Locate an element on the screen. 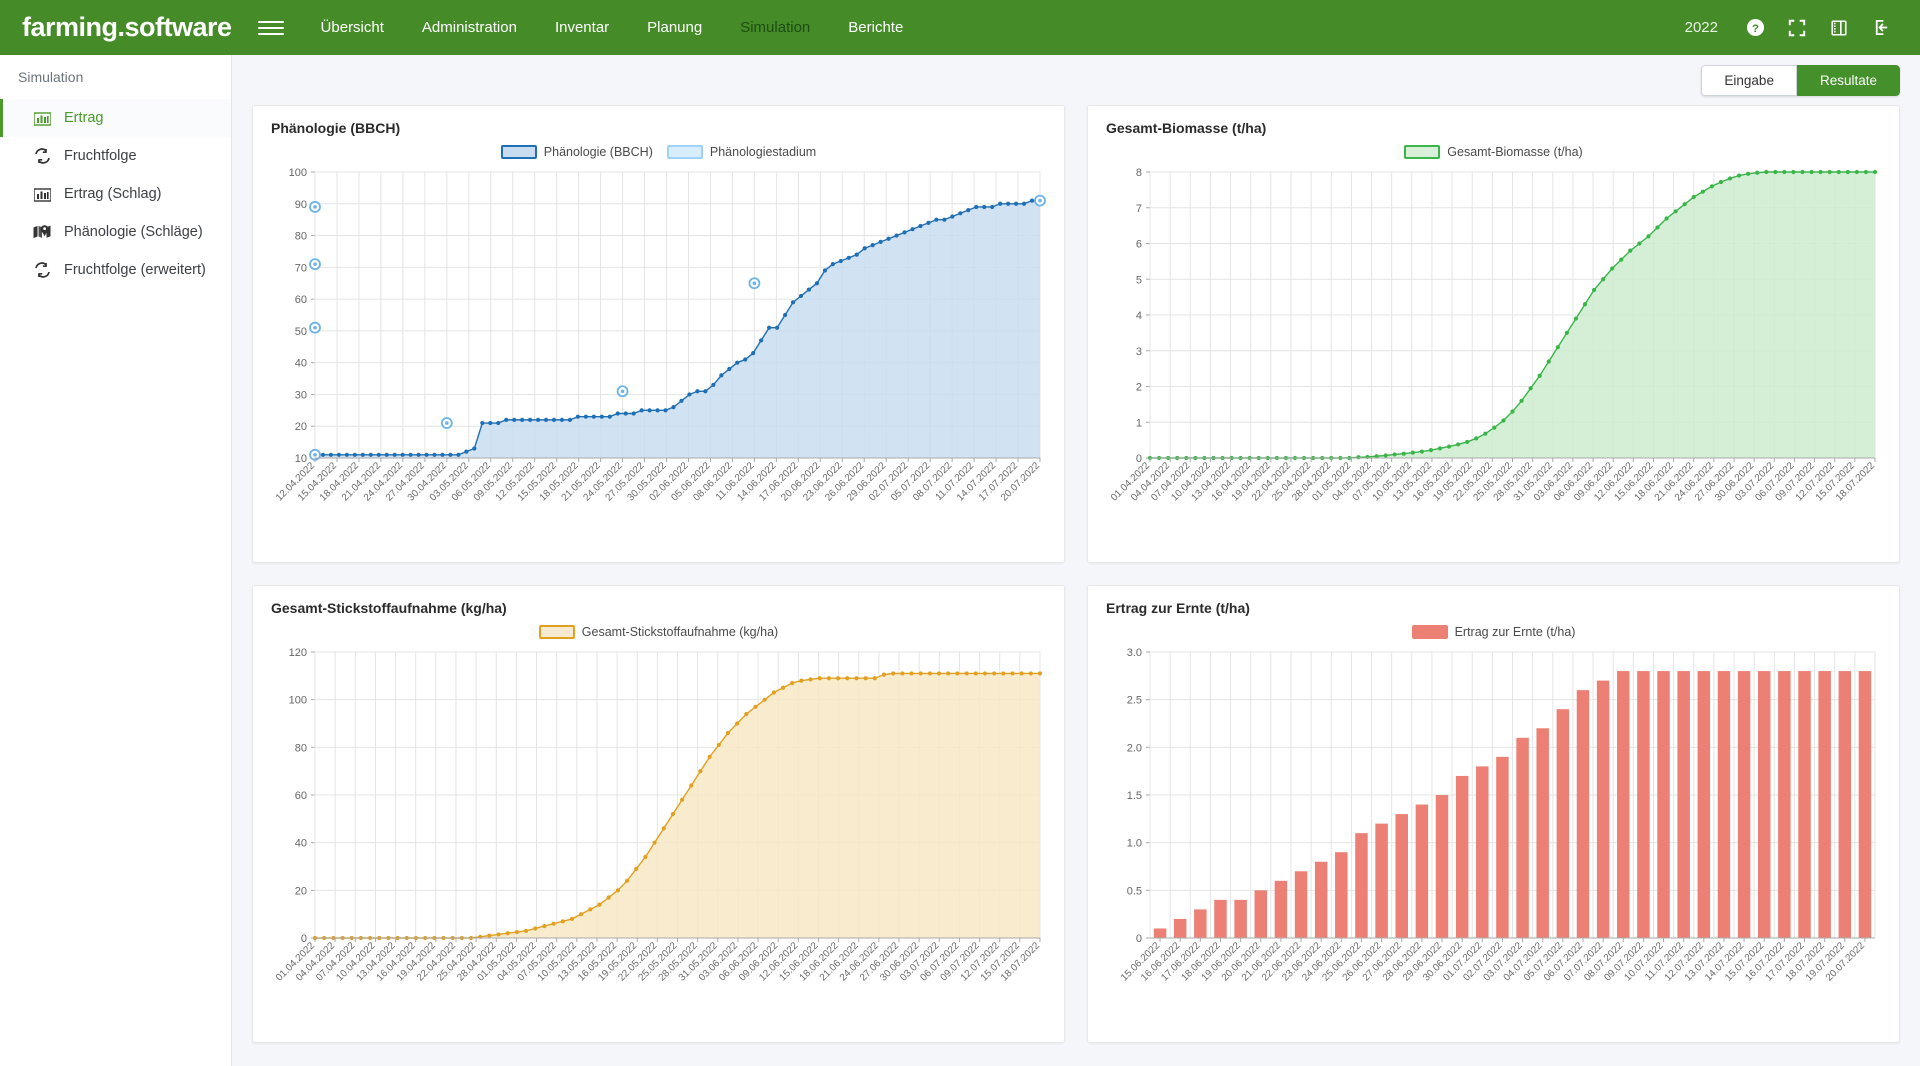 The height and width of the screenshot is (1066, 1920). legend-item: Ertrag zur Ernte (t/ha) is located at coordinates (1493, 632).